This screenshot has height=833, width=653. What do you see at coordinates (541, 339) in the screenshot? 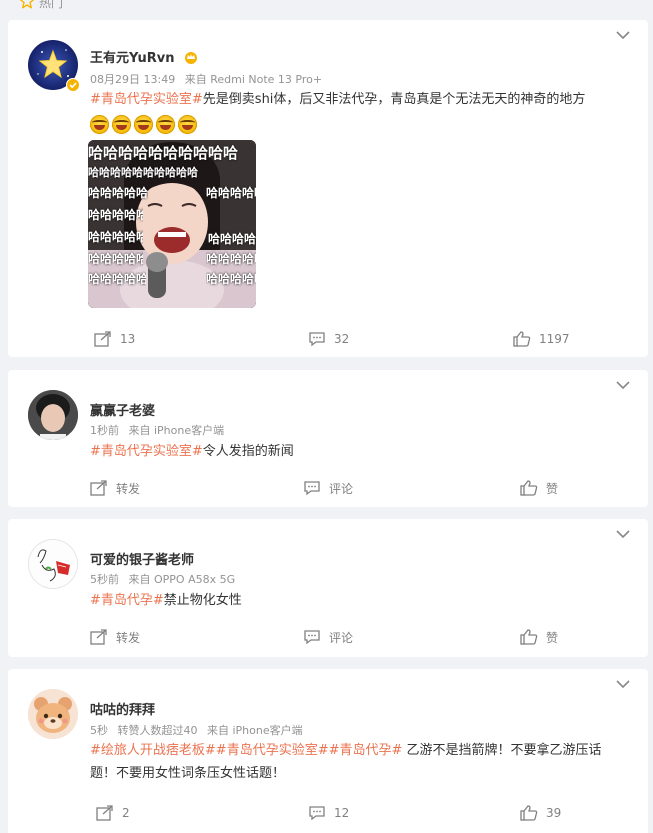
I see `like-button: 1197` at bounding box center [541, 339].